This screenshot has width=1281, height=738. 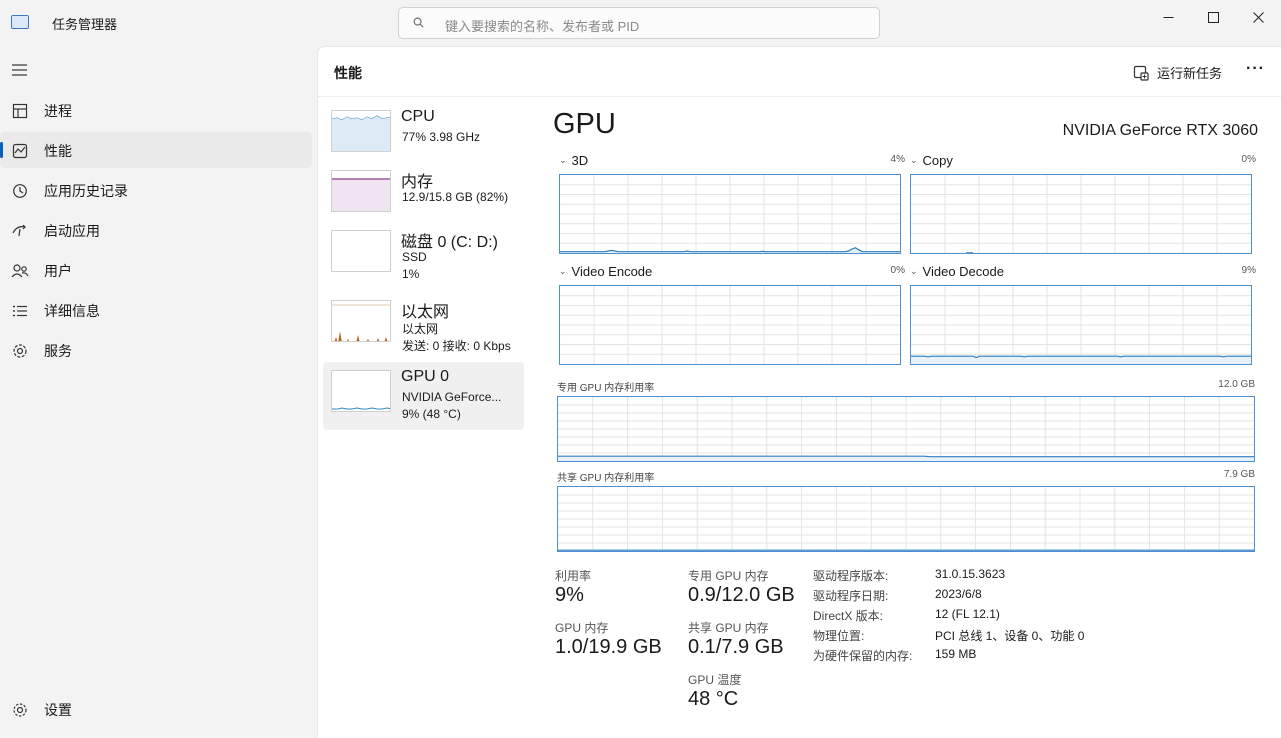 What do you see at coordinates (441, 137) in the screenshot?
I see `device-detail-1: 77% 3.98 GHz` at bounding box center [441, 137].